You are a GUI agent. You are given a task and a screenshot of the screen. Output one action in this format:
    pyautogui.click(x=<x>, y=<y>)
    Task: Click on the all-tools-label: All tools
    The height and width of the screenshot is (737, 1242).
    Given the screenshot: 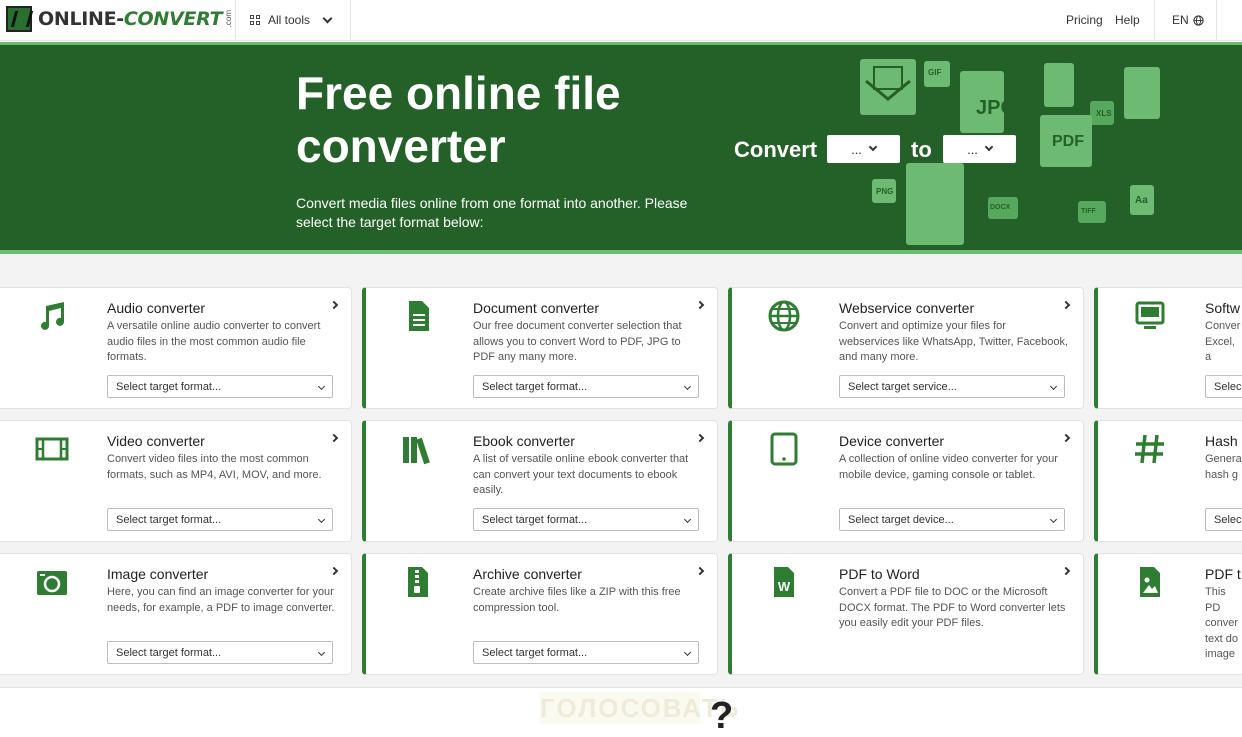 What is the action you would take?
    pyautogui.click(x=289, y=20)
    